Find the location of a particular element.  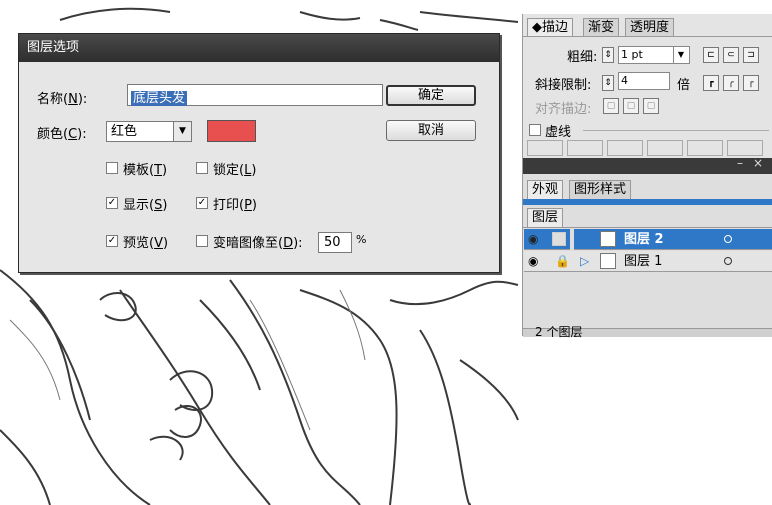

color-label: 颜色(C): is located at coordinates (62, 134).